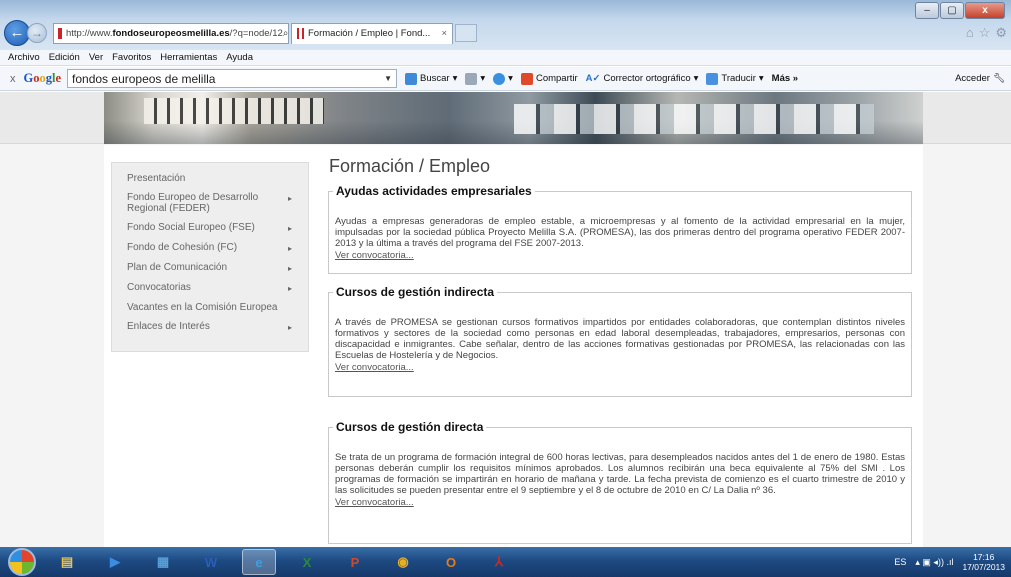 This screenshot has height=577, width=1011. What do you see at coordinates (131, 57) in the screenshot?
I see `menu-item-favoritos: Favoritos` at bounding box center [131, 57].